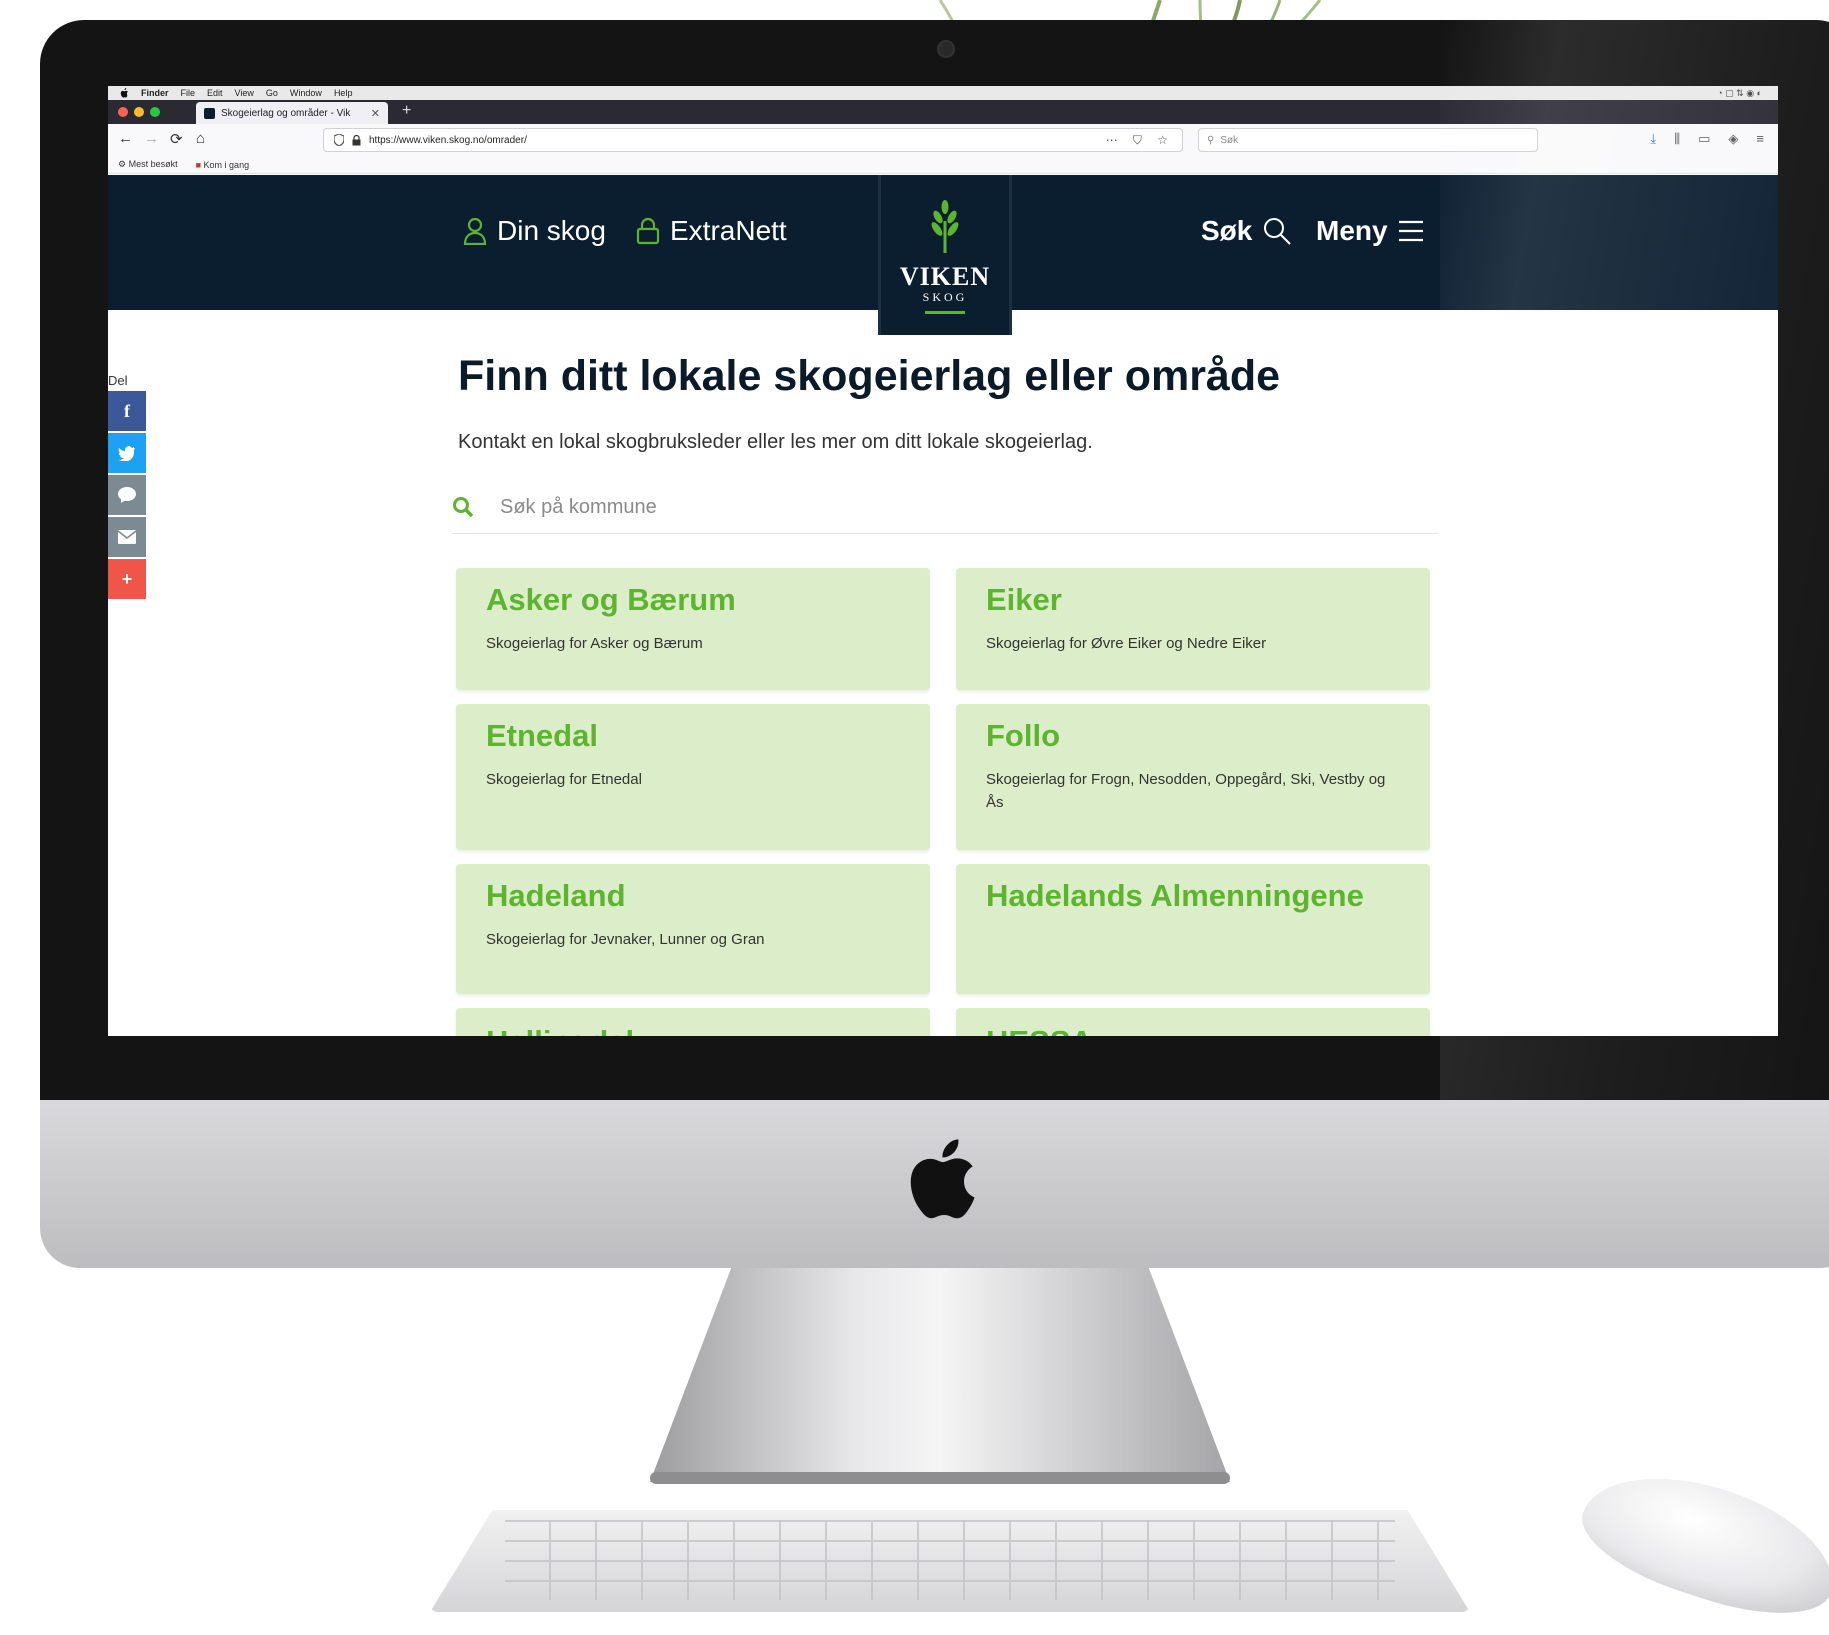 Image resolution: width=1829 pixels, height=1635 pixels. I want to click on downloads-icon: ⤓, so click(1653, 139).